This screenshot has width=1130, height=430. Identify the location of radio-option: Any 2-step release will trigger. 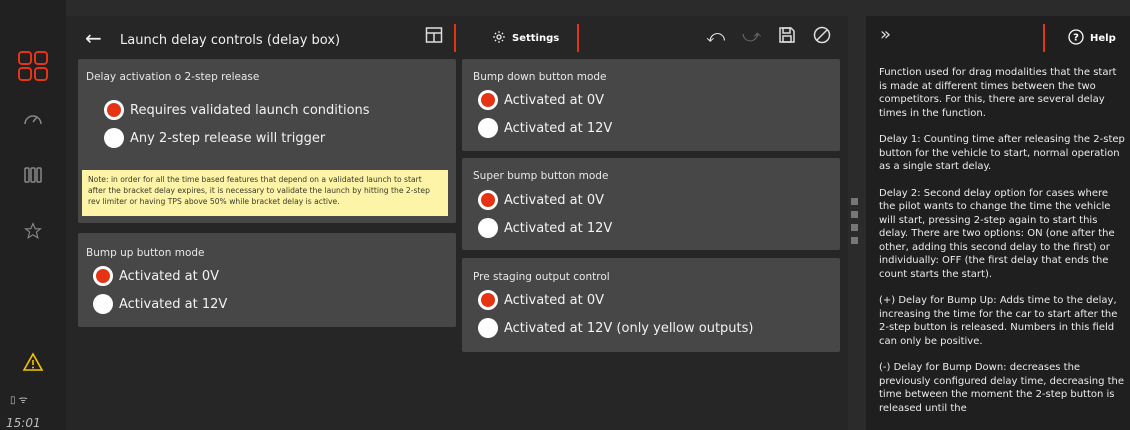
(214, 138).